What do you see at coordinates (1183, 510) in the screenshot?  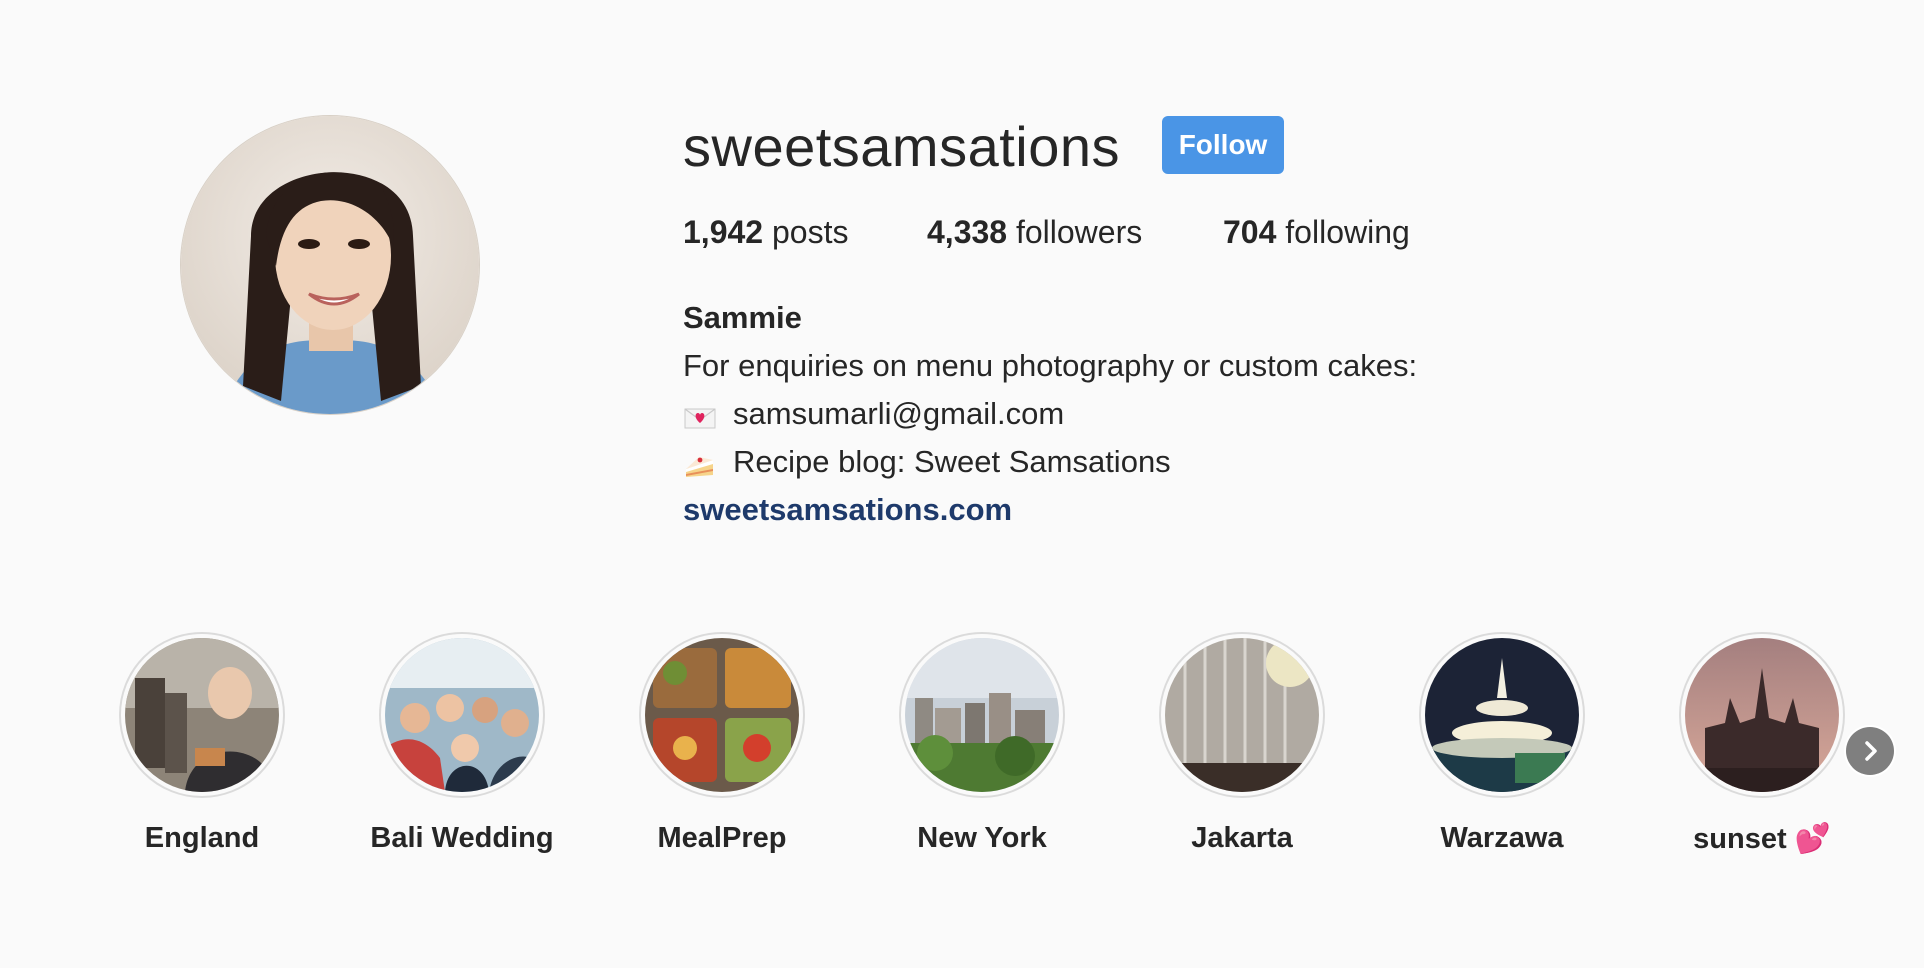 I see `bio-line-website: sweetsamsations.com` at bounding box center [1183, 510].